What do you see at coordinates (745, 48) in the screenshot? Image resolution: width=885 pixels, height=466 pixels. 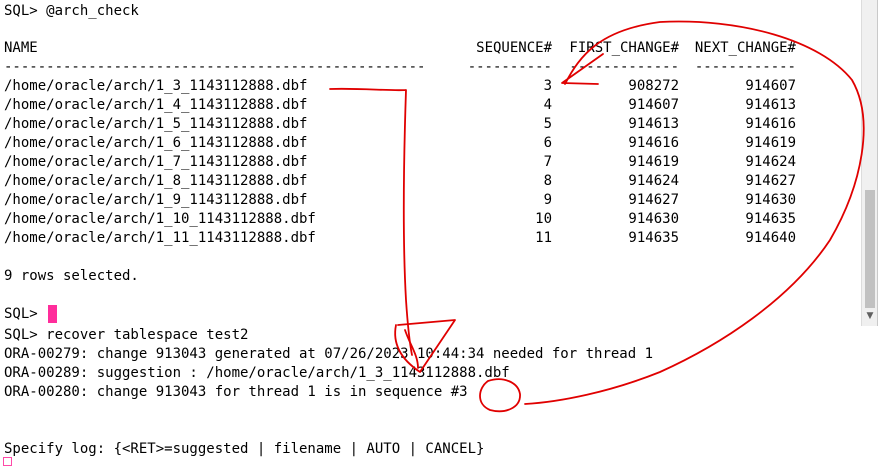 I see `column-header-next-change: NEXT_CHANGE#` at bounding box center [745, 48].